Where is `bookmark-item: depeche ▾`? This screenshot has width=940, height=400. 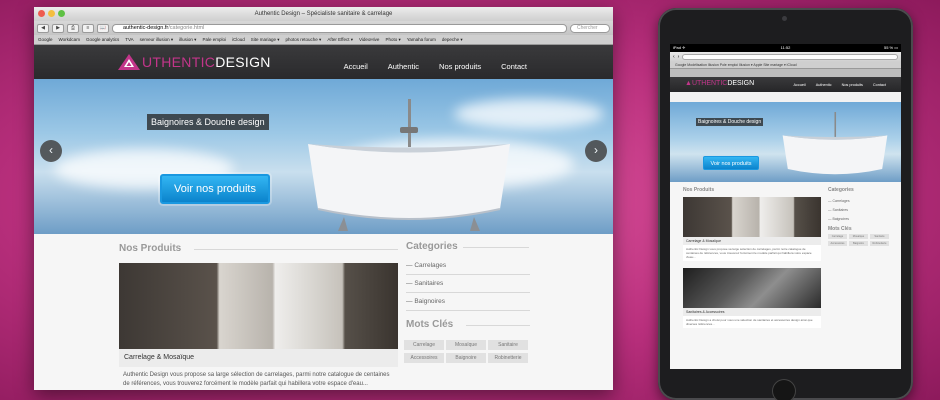 bookmark-item: depeche ▾ is located at coordinates (452, 40).